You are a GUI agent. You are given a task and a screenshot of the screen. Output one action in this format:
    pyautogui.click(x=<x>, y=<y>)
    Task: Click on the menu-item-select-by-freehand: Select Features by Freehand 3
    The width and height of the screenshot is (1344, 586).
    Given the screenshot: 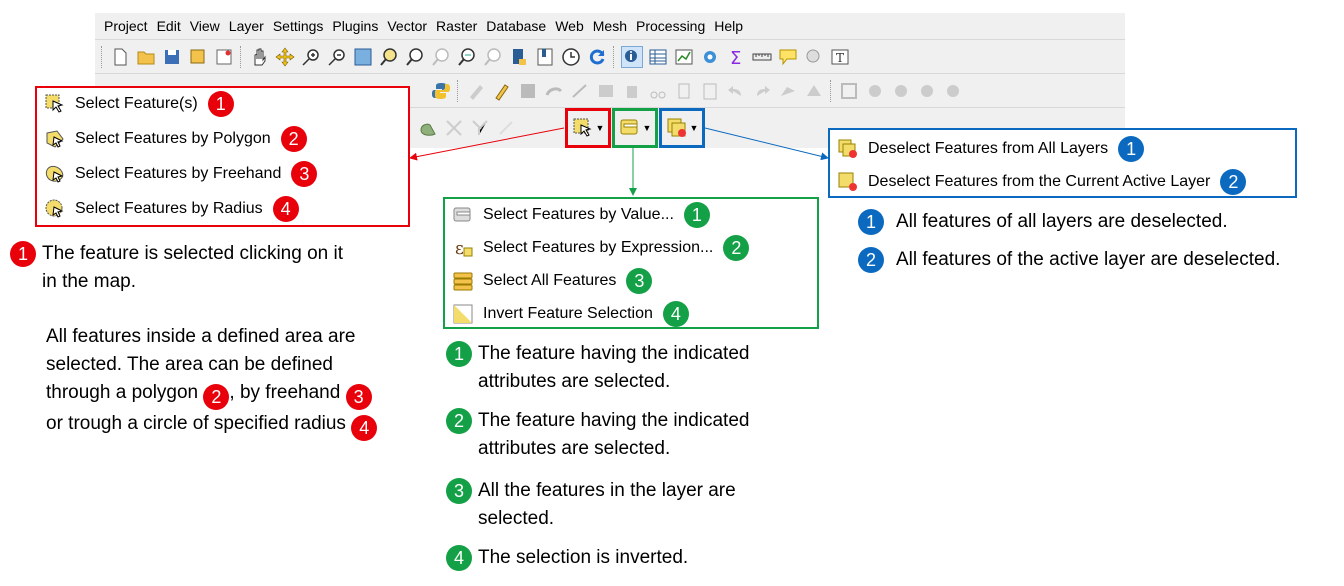 What is the action you would take?
    pyautogui.click(x=181, y=174)
    